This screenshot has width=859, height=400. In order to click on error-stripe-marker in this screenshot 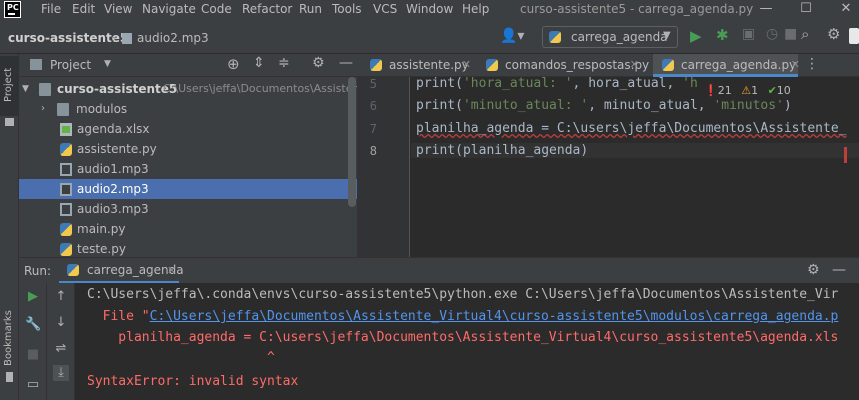, I will do `click(845, 155)`.